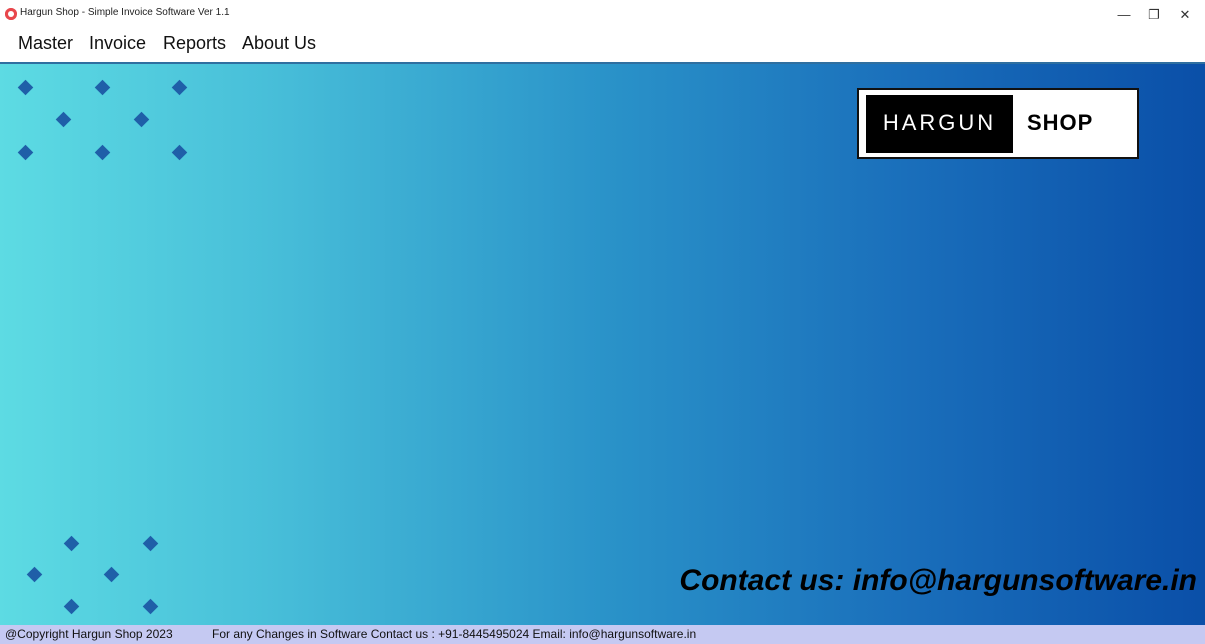 Image resolution: width=1205 pixels, height=644 pixels. I want to click on menu-item-invoice: Invoice, so click(117, 43).